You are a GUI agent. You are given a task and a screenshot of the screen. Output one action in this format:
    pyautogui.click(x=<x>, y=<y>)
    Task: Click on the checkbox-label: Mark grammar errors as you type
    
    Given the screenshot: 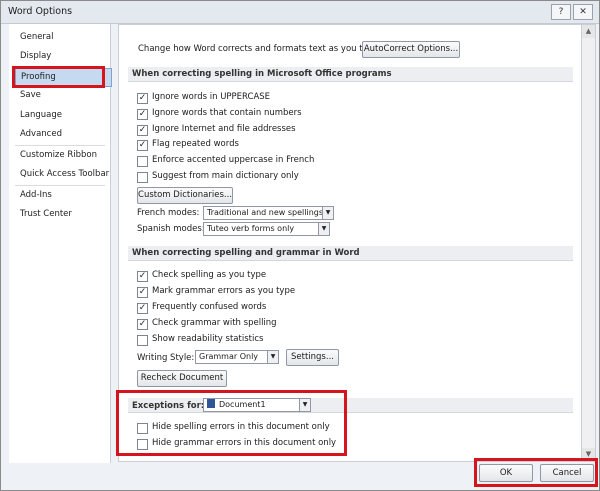 What is the action you would take?
    pyautogui.click(x=224, y=291)
    